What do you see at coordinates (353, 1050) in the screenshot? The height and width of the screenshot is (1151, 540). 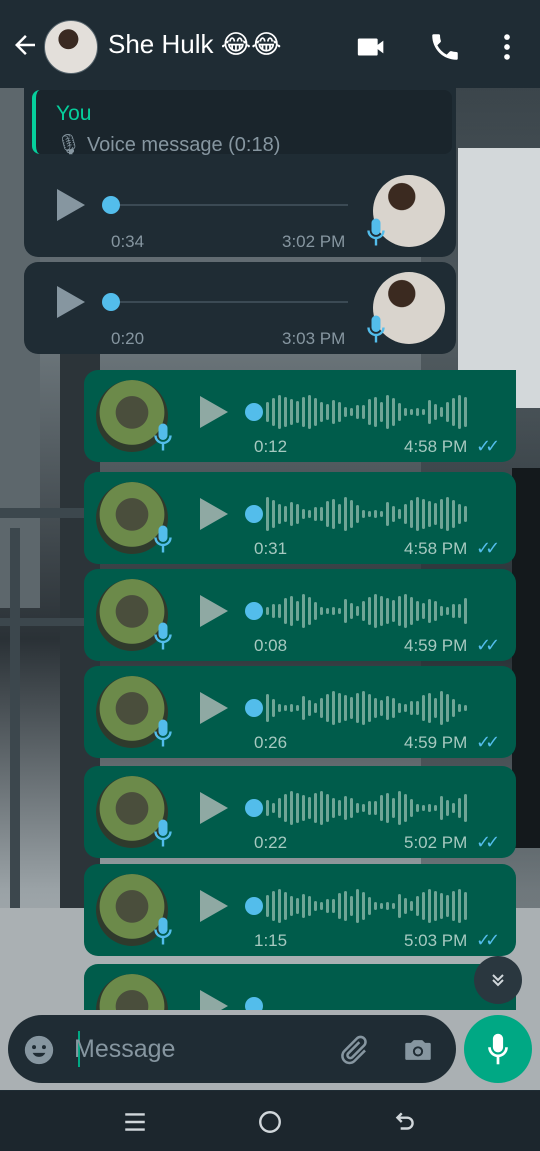 I see `attach-icon` at bounding box center [353, 1050].